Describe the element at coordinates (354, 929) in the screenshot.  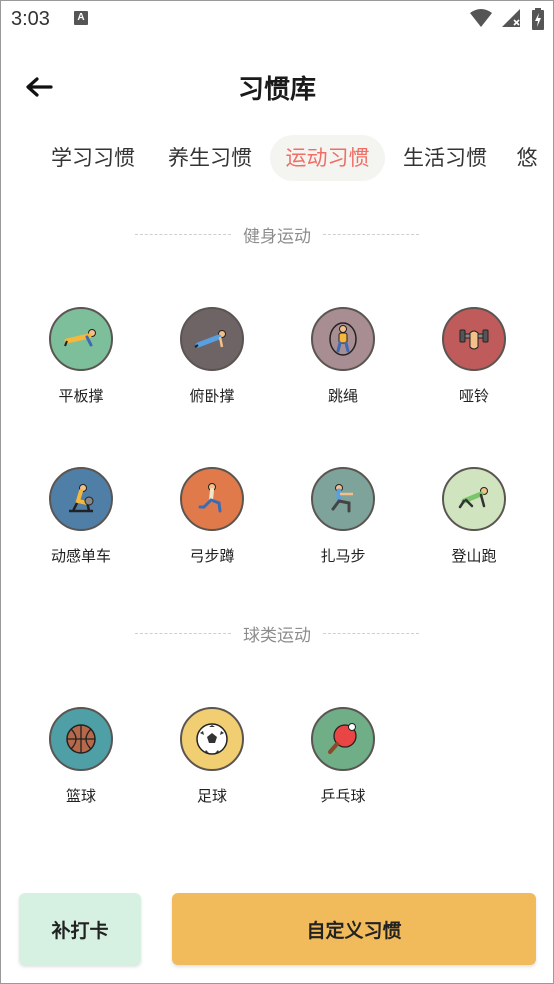
I see `custom-habit-button: 自定义习惯` at that location.